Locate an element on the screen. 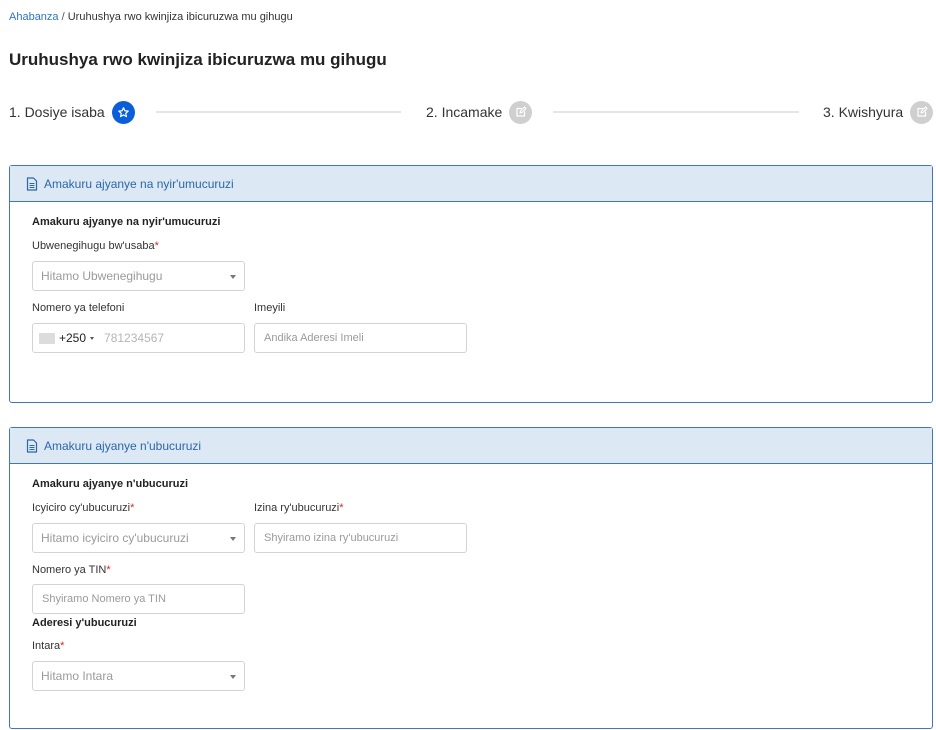  dial-code: +250 is located at coordinates (72, 338).